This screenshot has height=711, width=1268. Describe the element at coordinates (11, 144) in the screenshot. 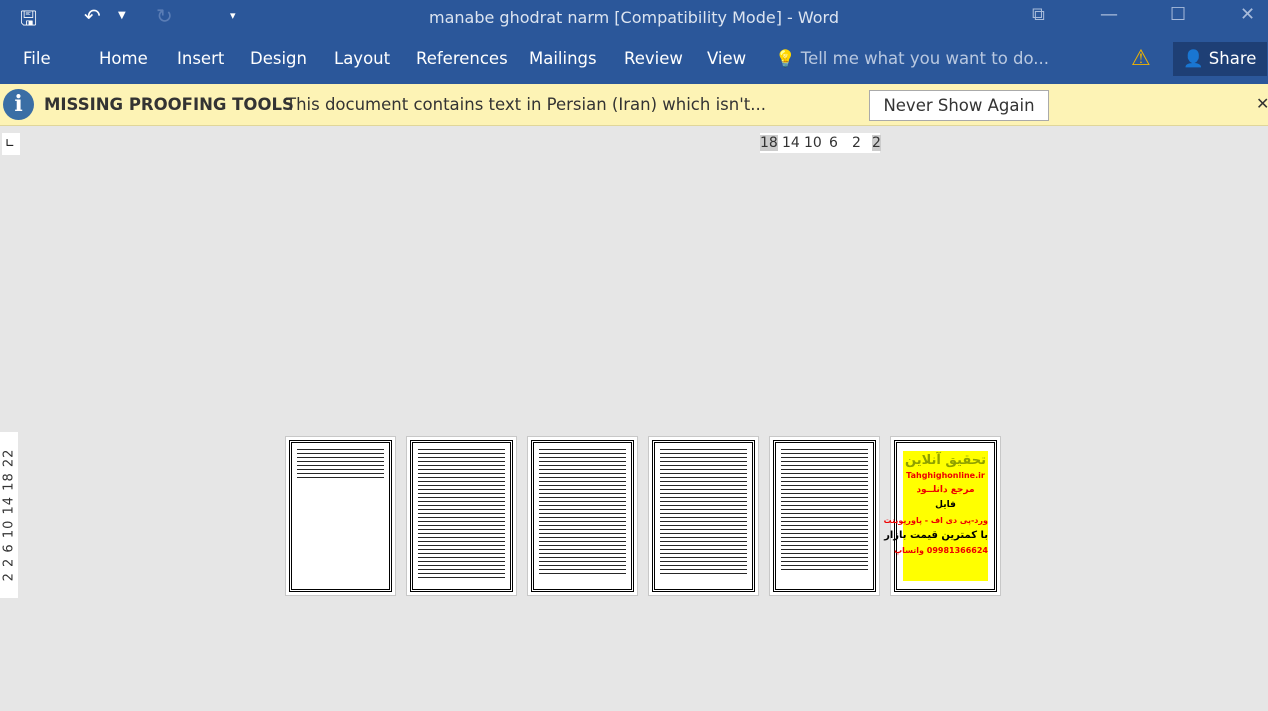

I see `tab-selector: ∟` at that location.